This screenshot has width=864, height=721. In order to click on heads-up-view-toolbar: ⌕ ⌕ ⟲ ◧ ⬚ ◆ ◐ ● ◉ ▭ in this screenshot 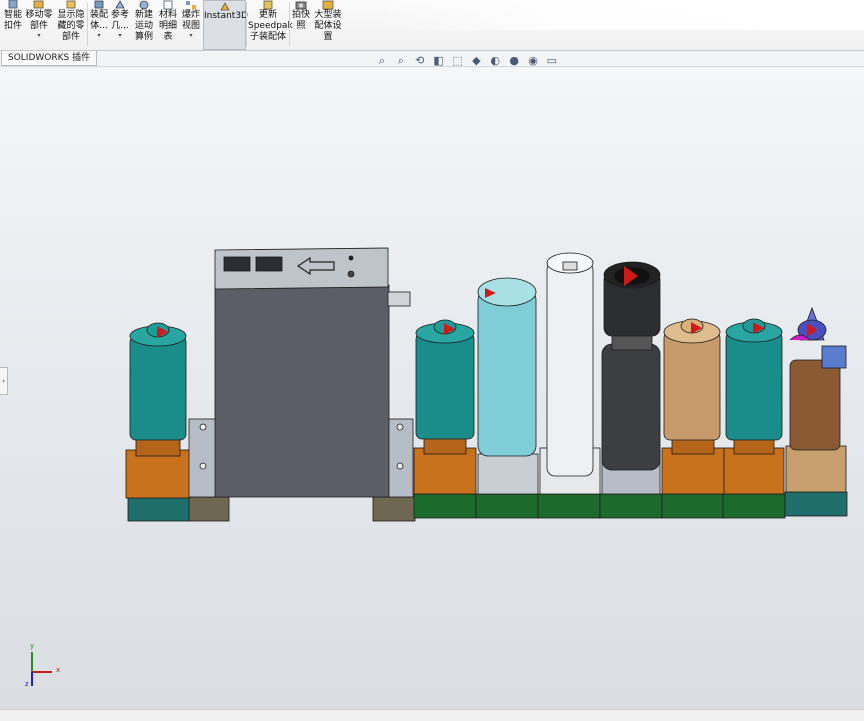, I will do `click(468, 61)`.